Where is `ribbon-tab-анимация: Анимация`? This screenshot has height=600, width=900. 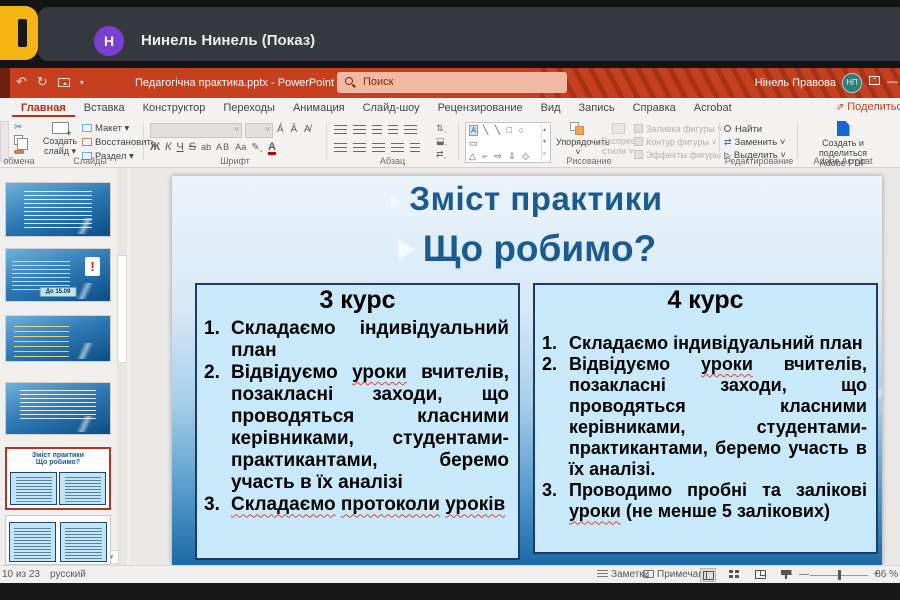
ribbon-tab-анимация: Анимация is located at coordinates (319, 107).